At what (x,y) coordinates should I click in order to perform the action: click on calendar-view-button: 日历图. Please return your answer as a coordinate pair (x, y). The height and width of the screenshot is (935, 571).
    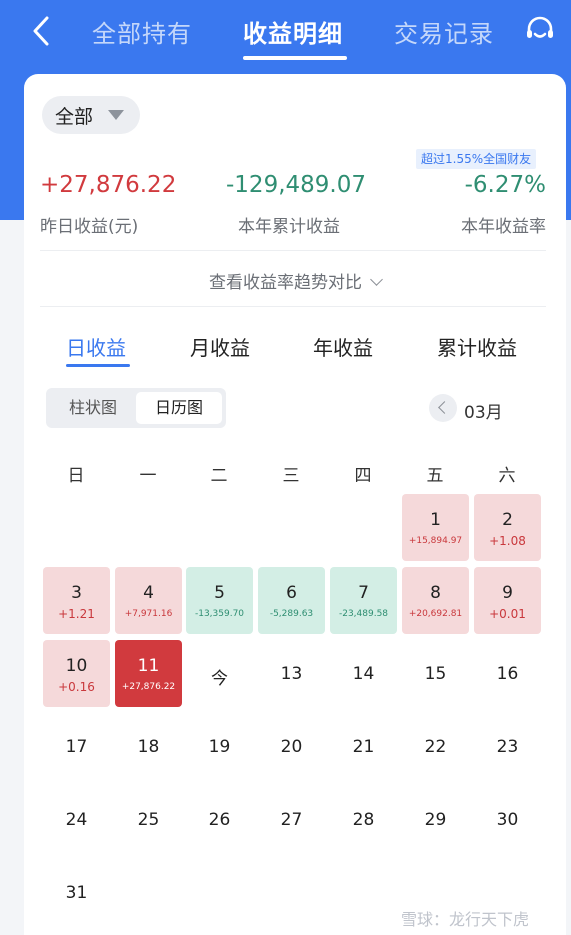
    Looking at the image, I should click on (179, 408).